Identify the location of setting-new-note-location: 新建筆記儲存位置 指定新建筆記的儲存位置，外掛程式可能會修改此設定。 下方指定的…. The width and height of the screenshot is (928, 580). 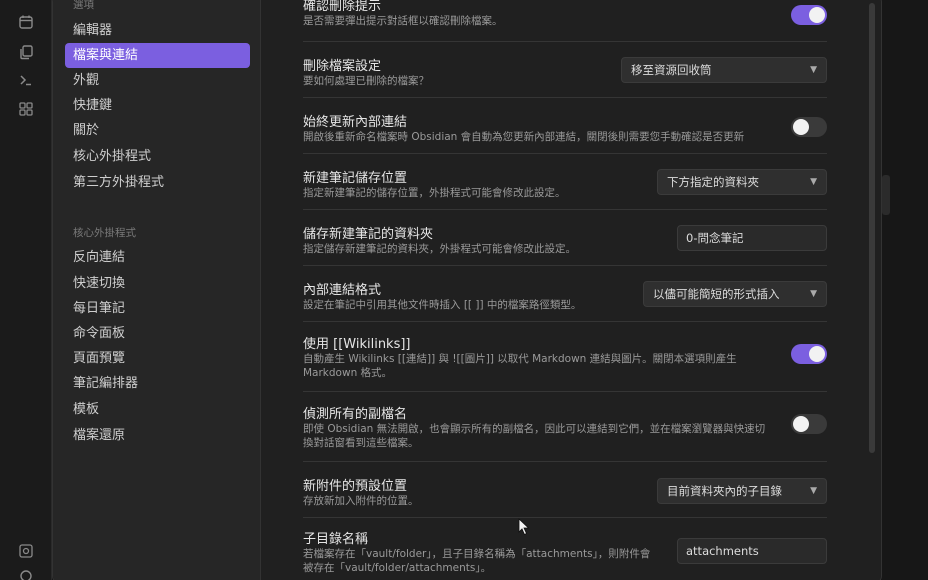
(565, 182).